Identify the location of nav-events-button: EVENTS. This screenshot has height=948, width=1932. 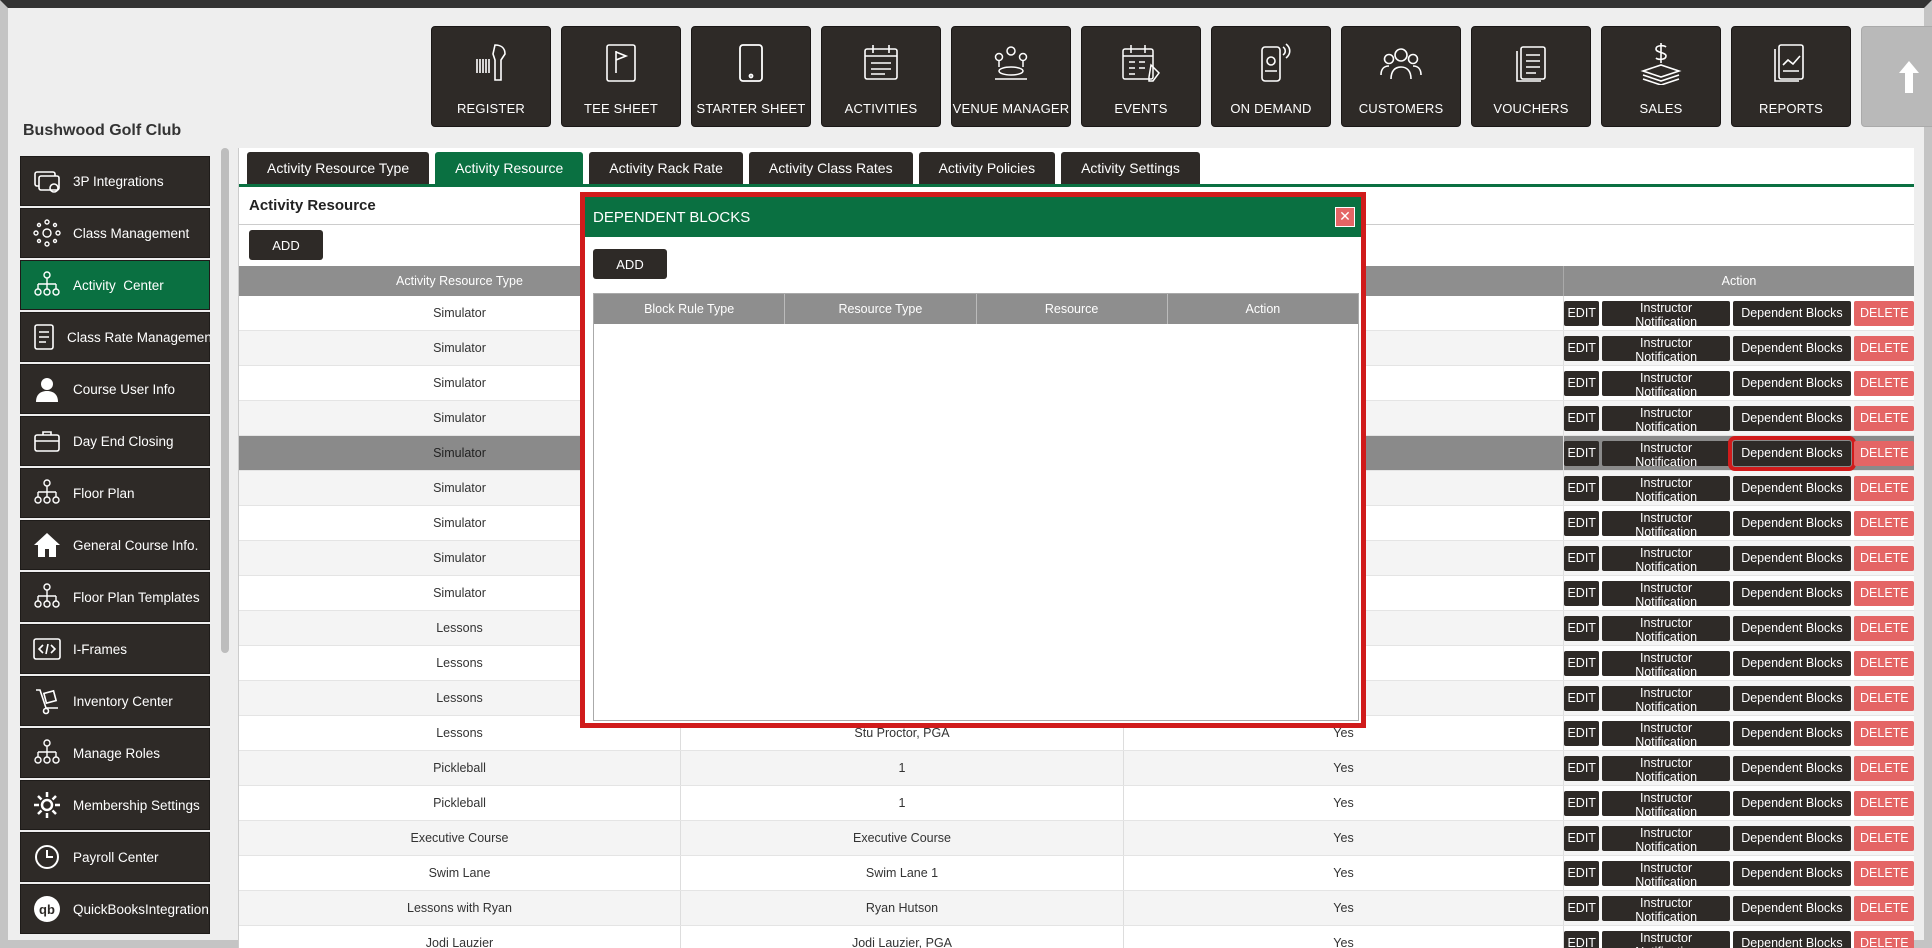
(1141, 76).